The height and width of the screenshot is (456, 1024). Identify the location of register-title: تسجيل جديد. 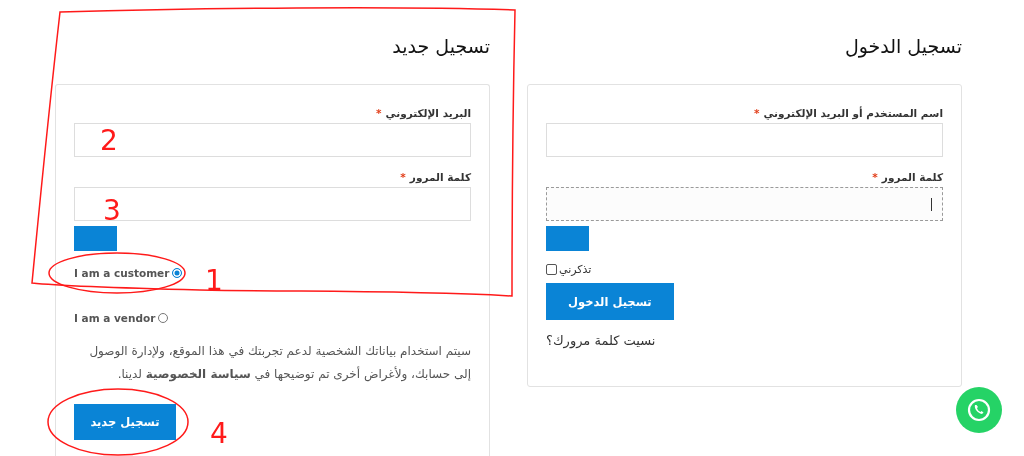
(440, 46).